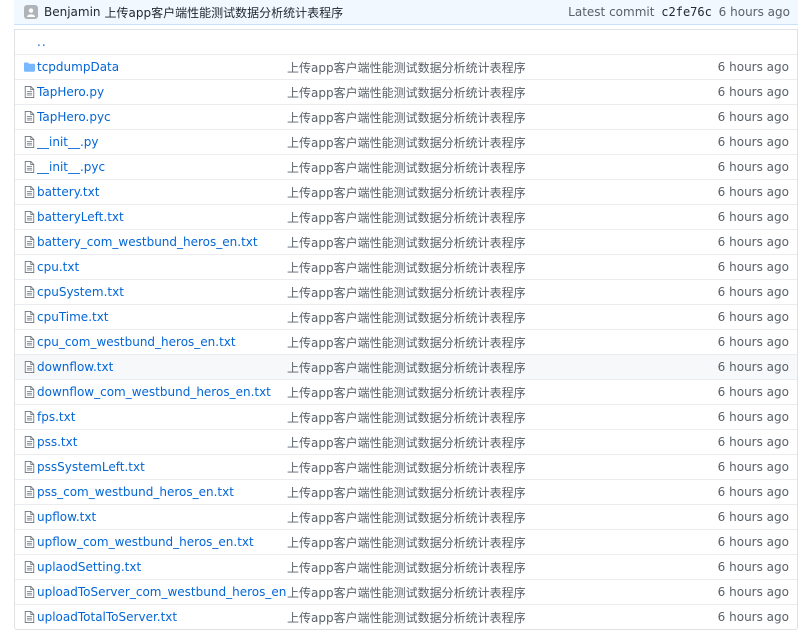  I want to click on latest-commit-label: Latest commit, so click(611, 12).